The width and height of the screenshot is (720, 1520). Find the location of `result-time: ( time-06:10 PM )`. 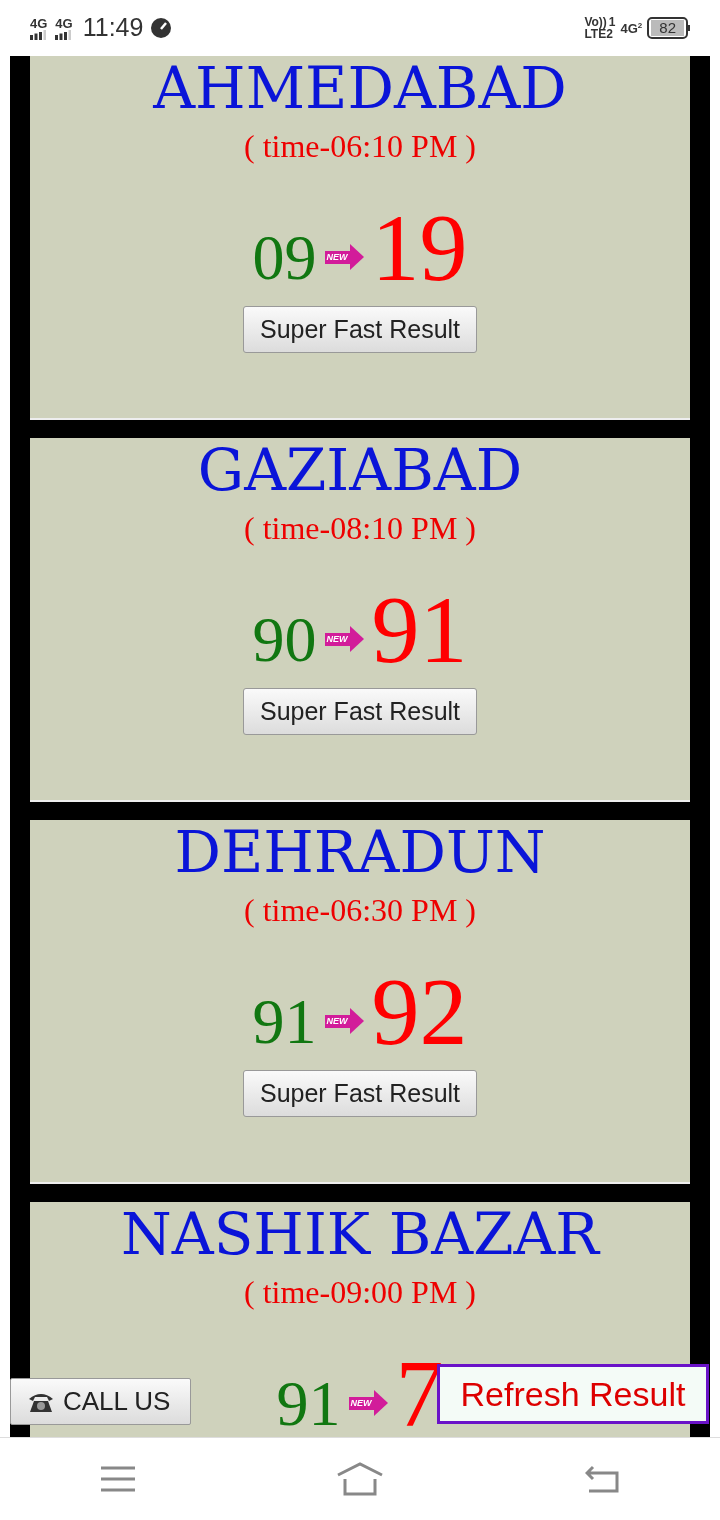

result-time: ( time-06:10 PM ) is located at coordinates (360, 146).